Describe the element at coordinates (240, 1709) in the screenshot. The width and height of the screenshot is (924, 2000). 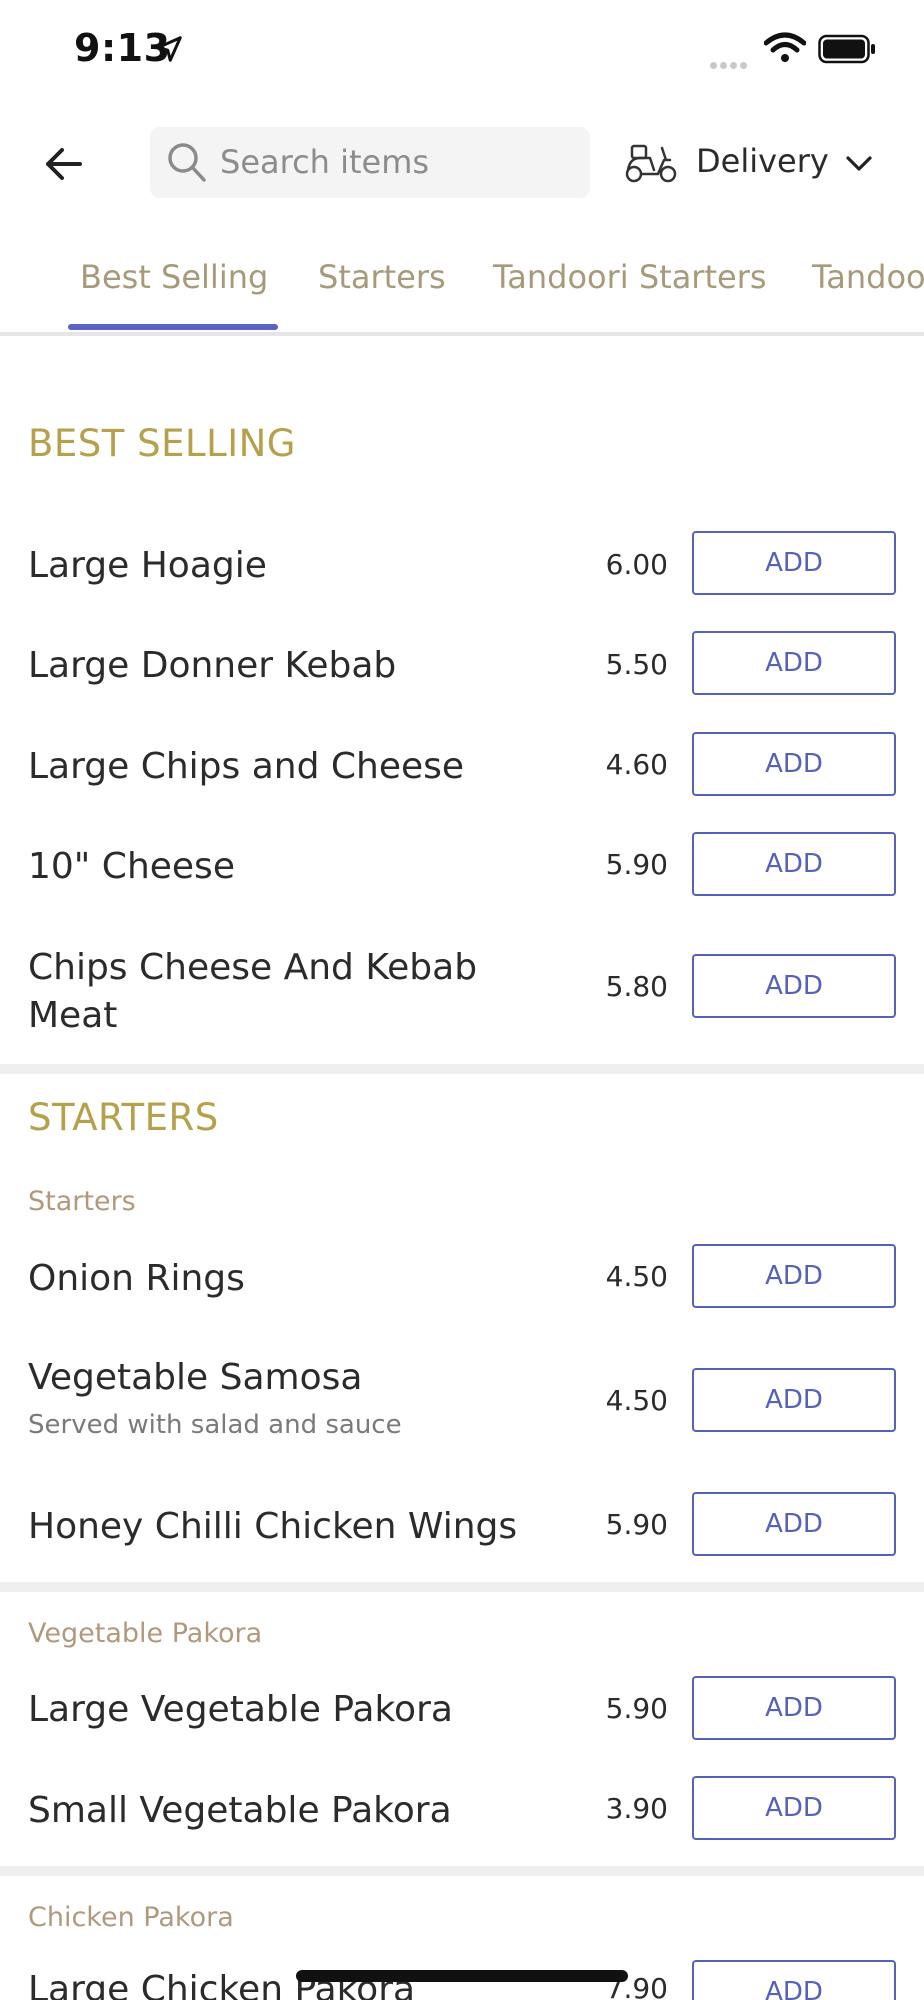
I see `item-name: Large Vegetable Pakora` at that location.